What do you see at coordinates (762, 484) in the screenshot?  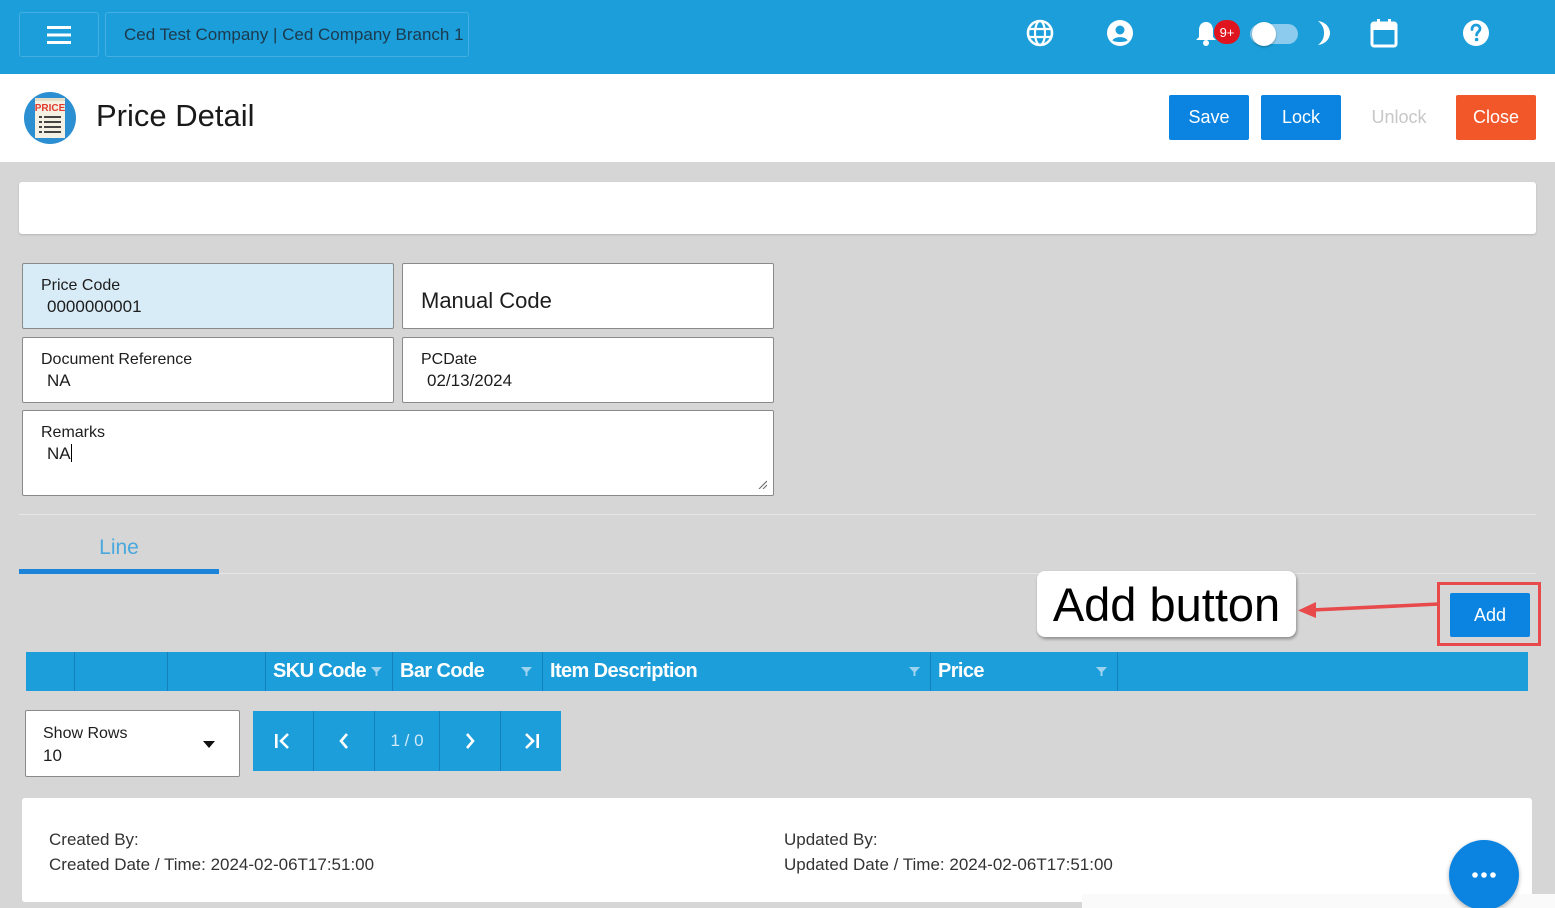 I see `resize-grip-icon` at bounding box center [762, 484].